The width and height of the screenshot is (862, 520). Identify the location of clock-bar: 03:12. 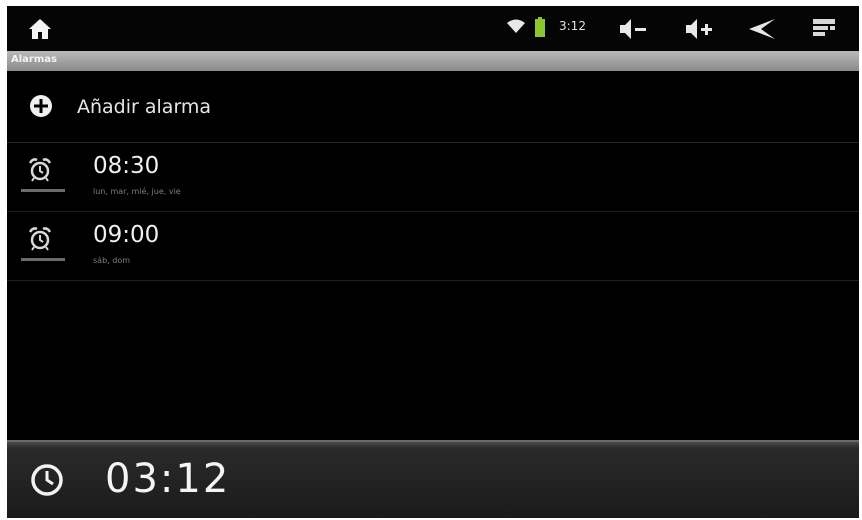
(433, 479).